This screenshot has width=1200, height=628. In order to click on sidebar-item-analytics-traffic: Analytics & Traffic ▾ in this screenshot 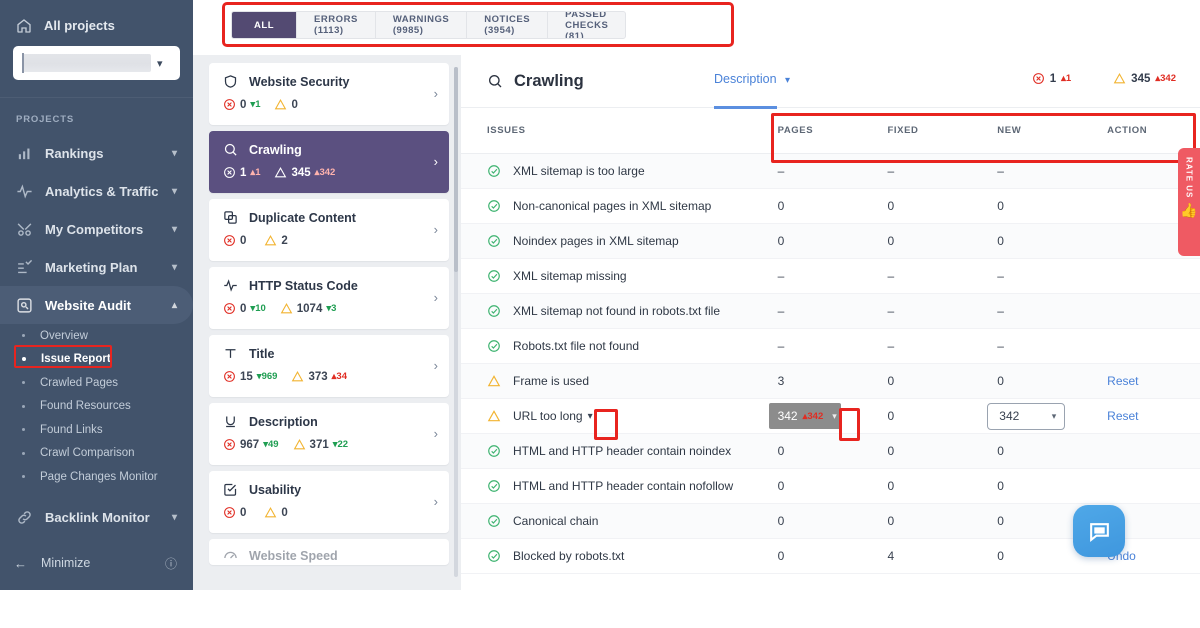, I will do `click(96, 191)`.